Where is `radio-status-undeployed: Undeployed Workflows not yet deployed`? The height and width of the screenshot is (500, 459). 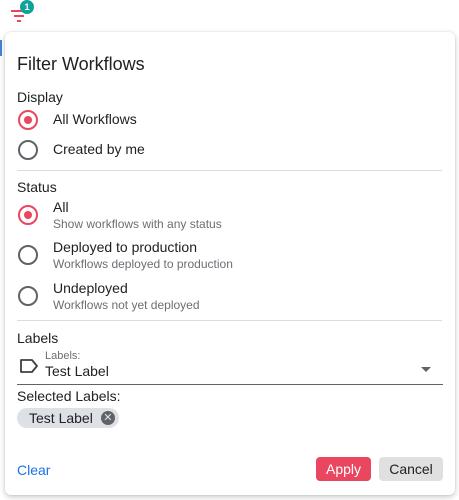
radio-status-undeployed: Undeployed Workflows not yet deployed is located at coordinates (109, 296).